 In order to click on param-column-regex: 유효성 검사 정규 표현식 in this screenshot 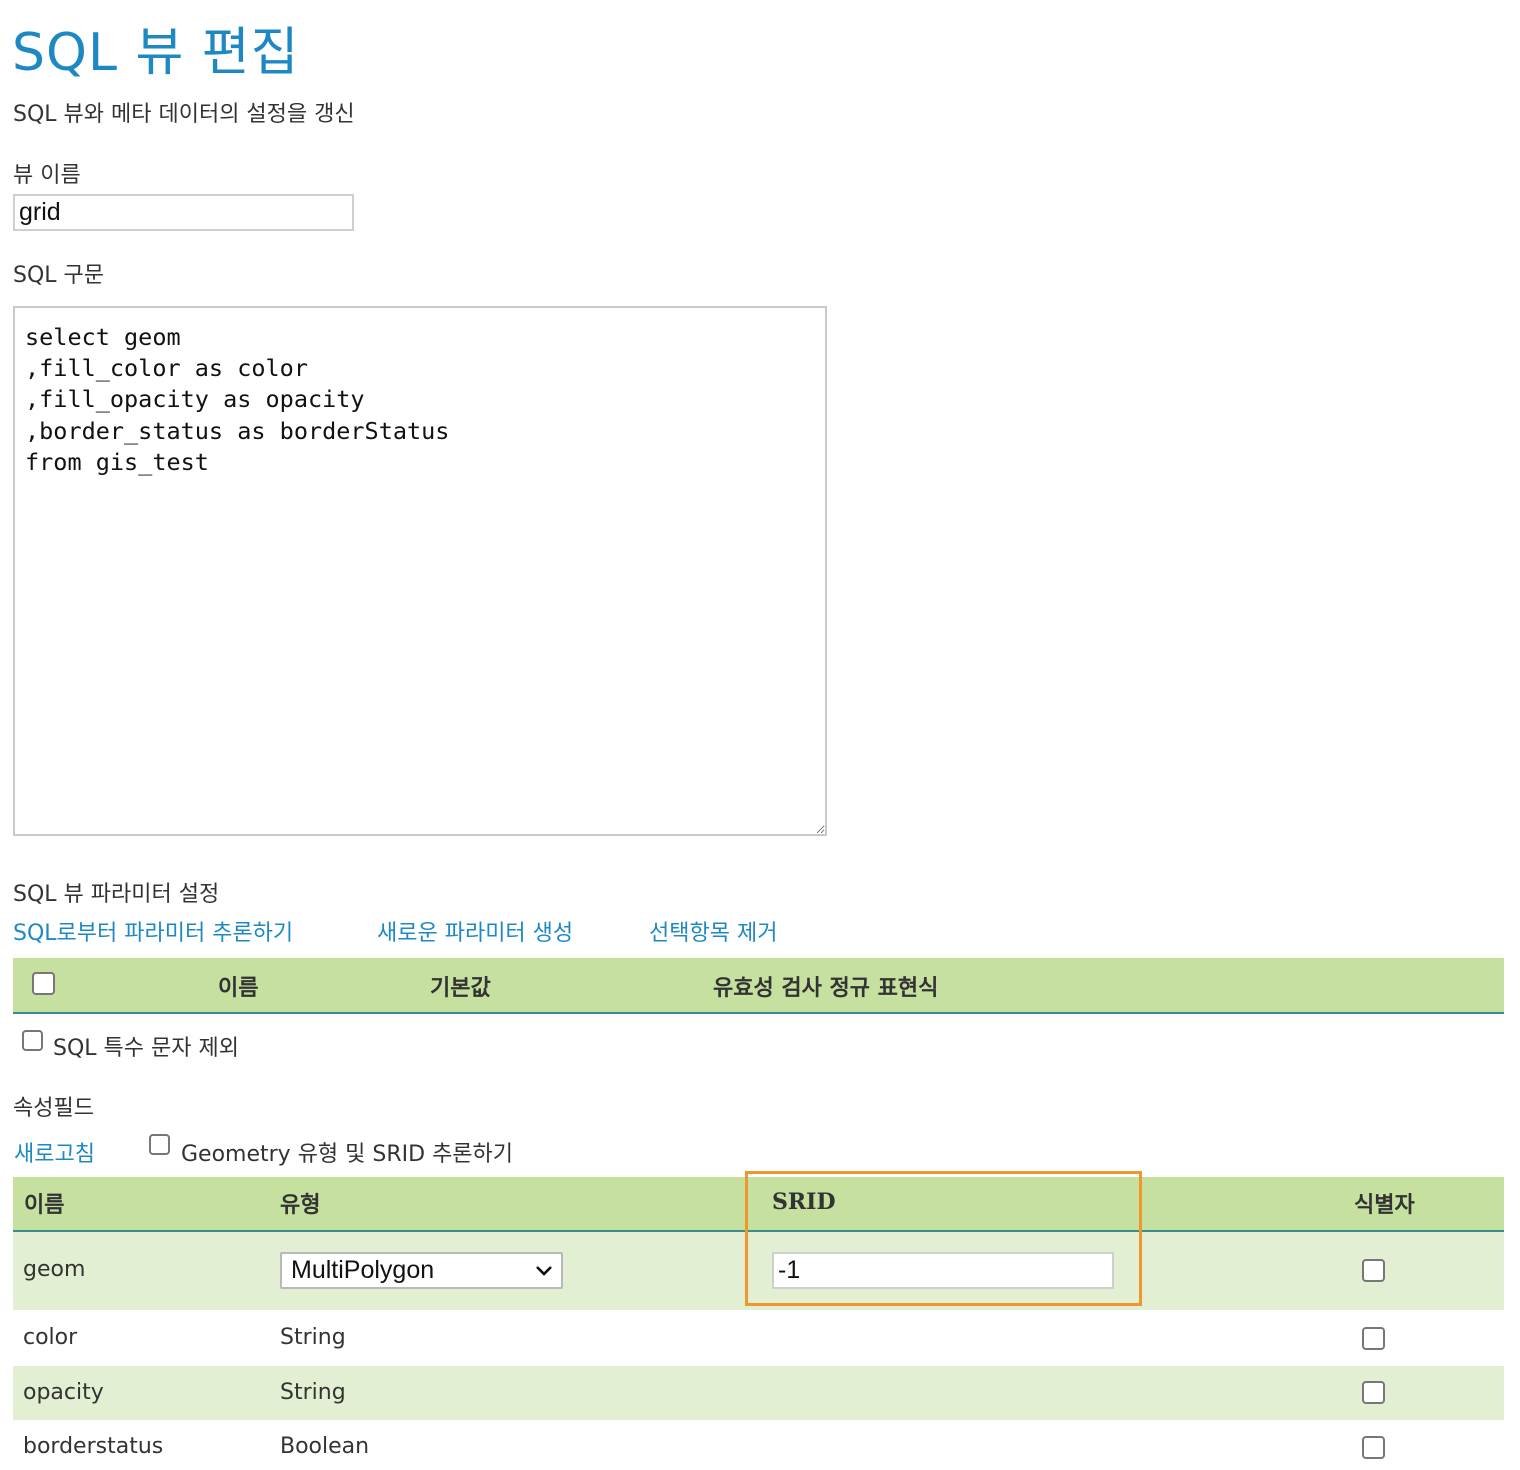, I will do `click(826, 988)`.